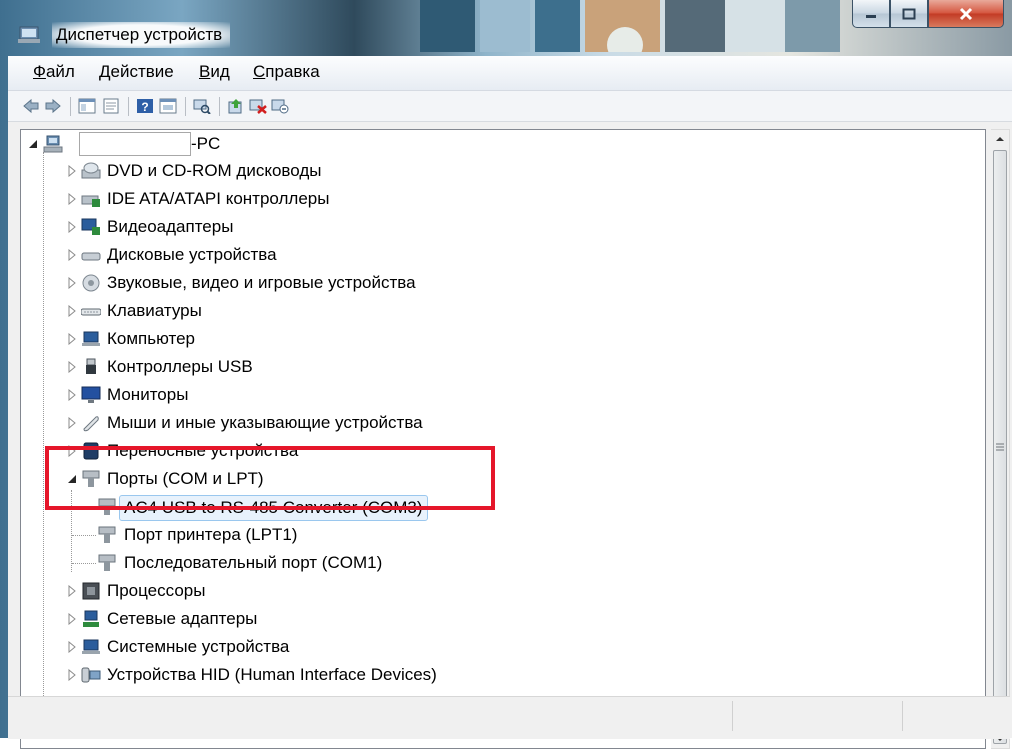  I want to click on properties-icon, so click(111, 106).